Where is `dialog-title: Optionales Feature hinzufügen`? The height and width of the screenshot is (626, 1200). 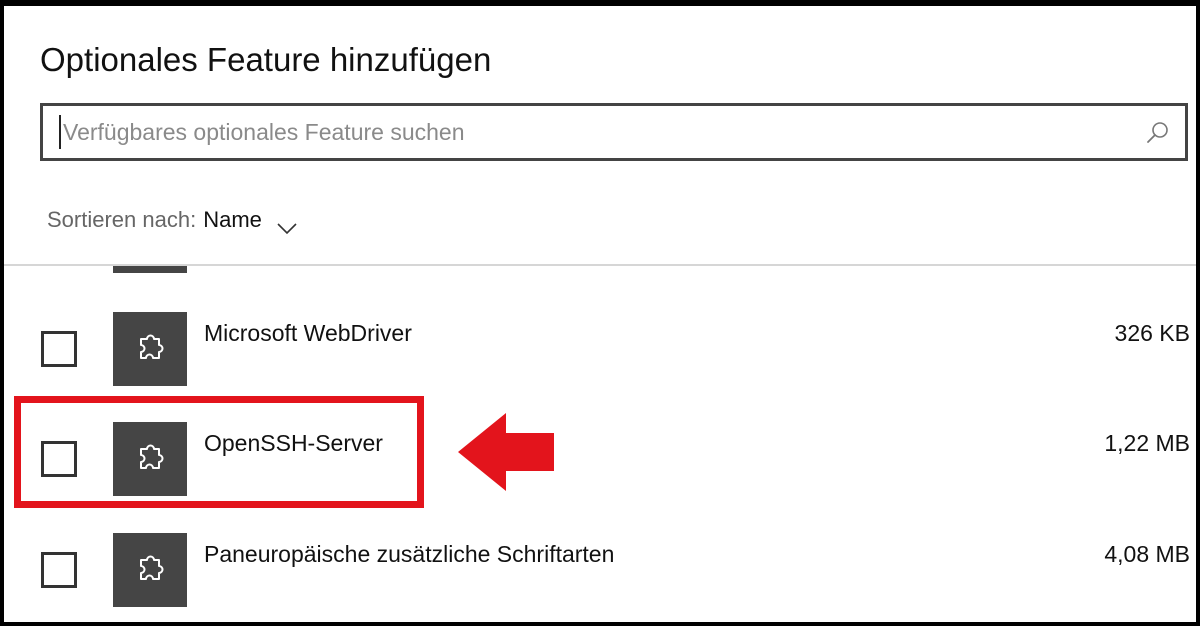
dialog-title: Optionales Feature hinzufügen is located at coordinates (266, 59).